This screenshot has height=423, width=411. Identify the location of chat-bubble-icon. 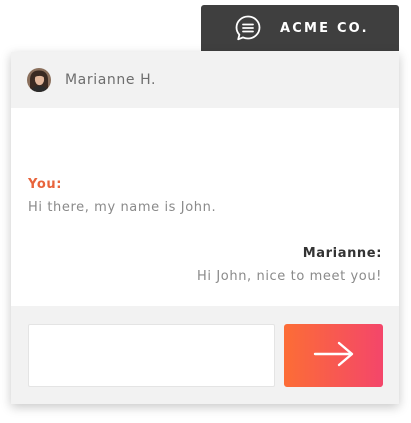
(248, 28).